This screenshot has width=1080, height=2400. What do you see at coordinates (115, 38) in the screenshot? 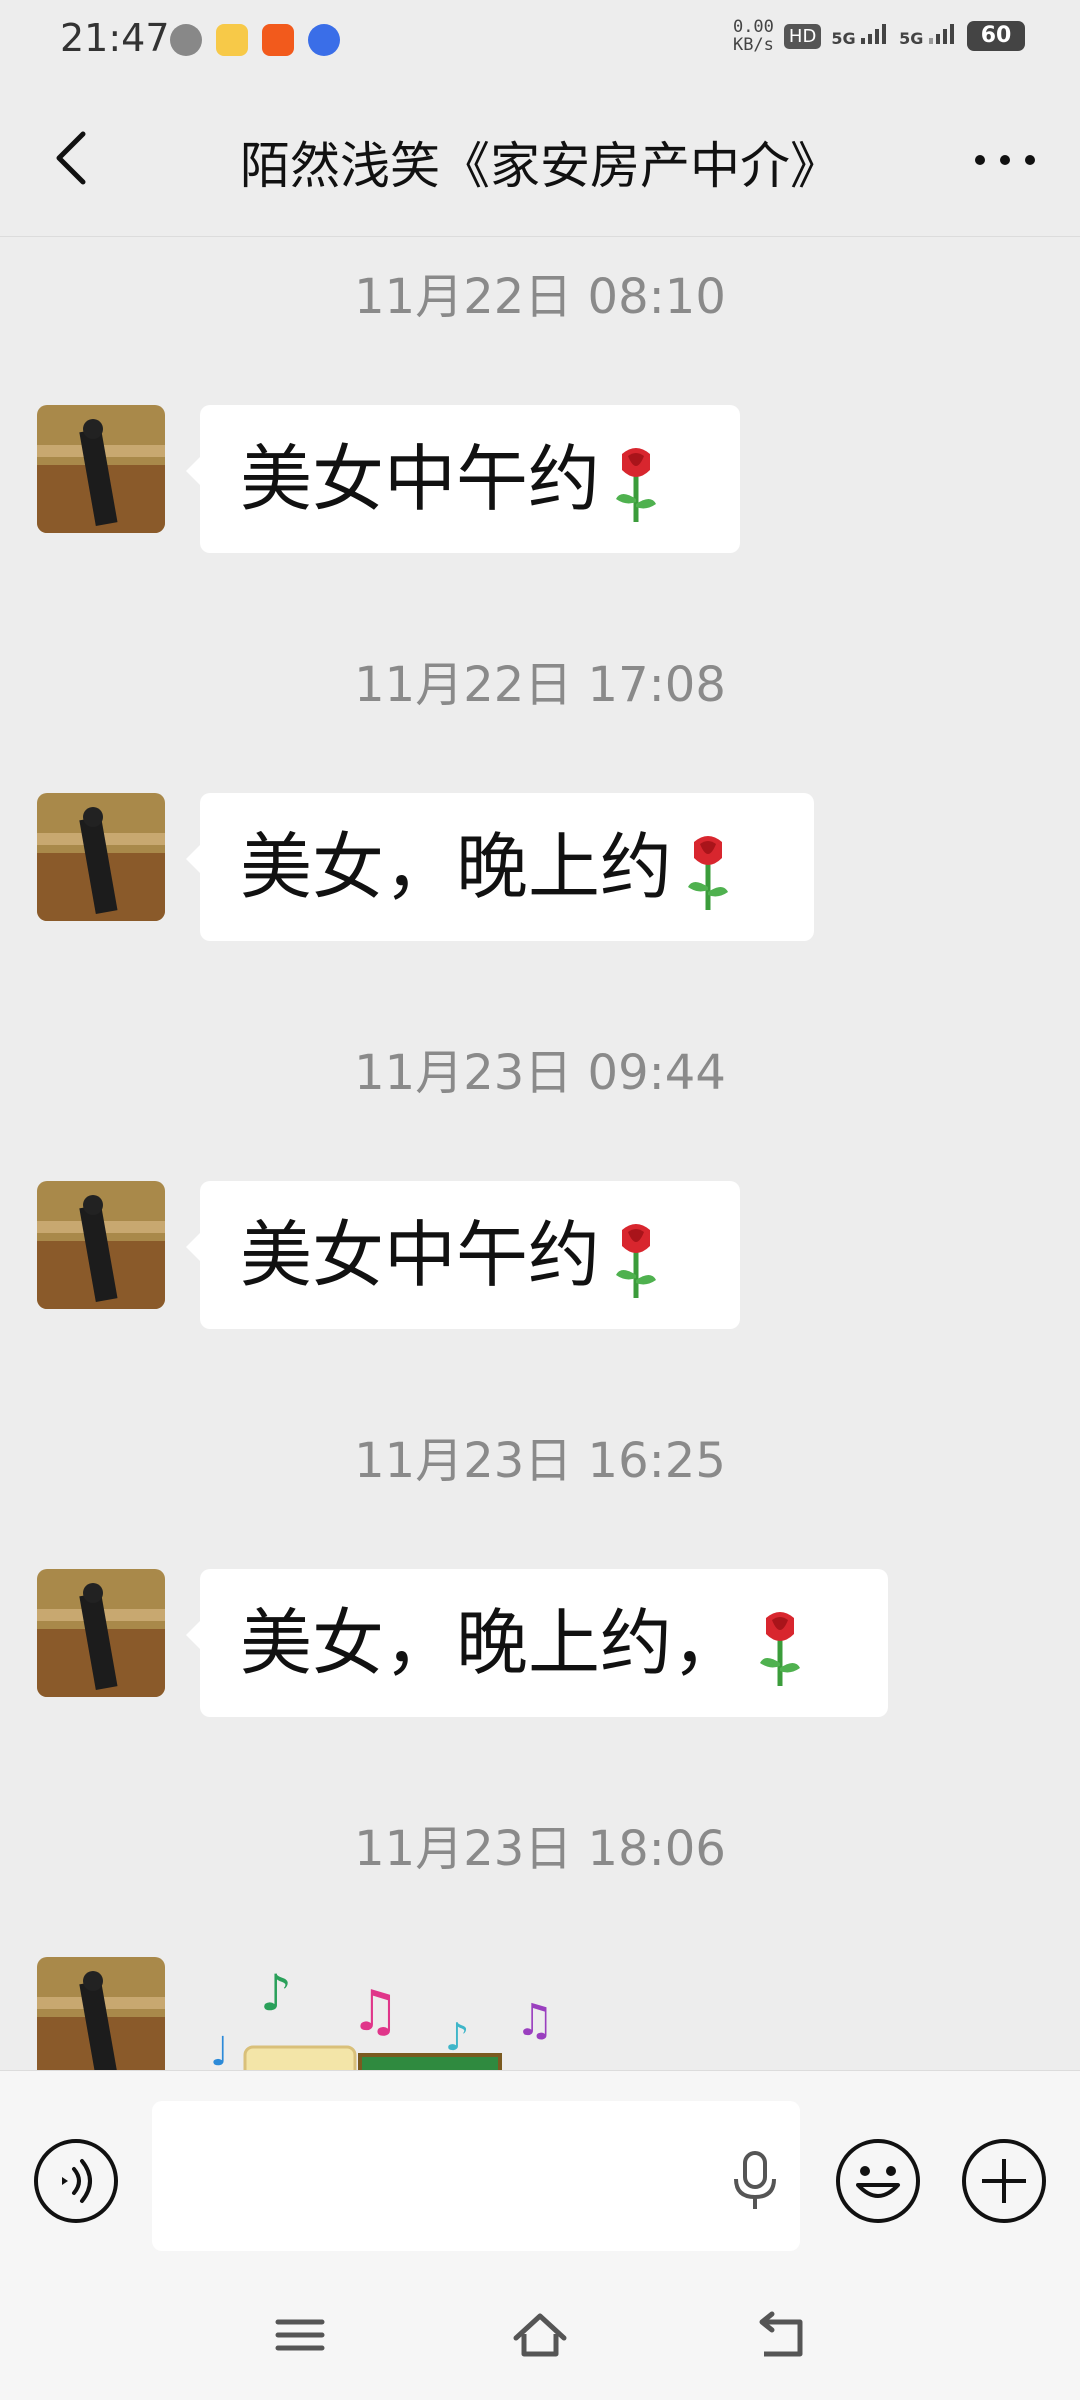
I see `status-time: 21:47` at bounding box center [115, 38].